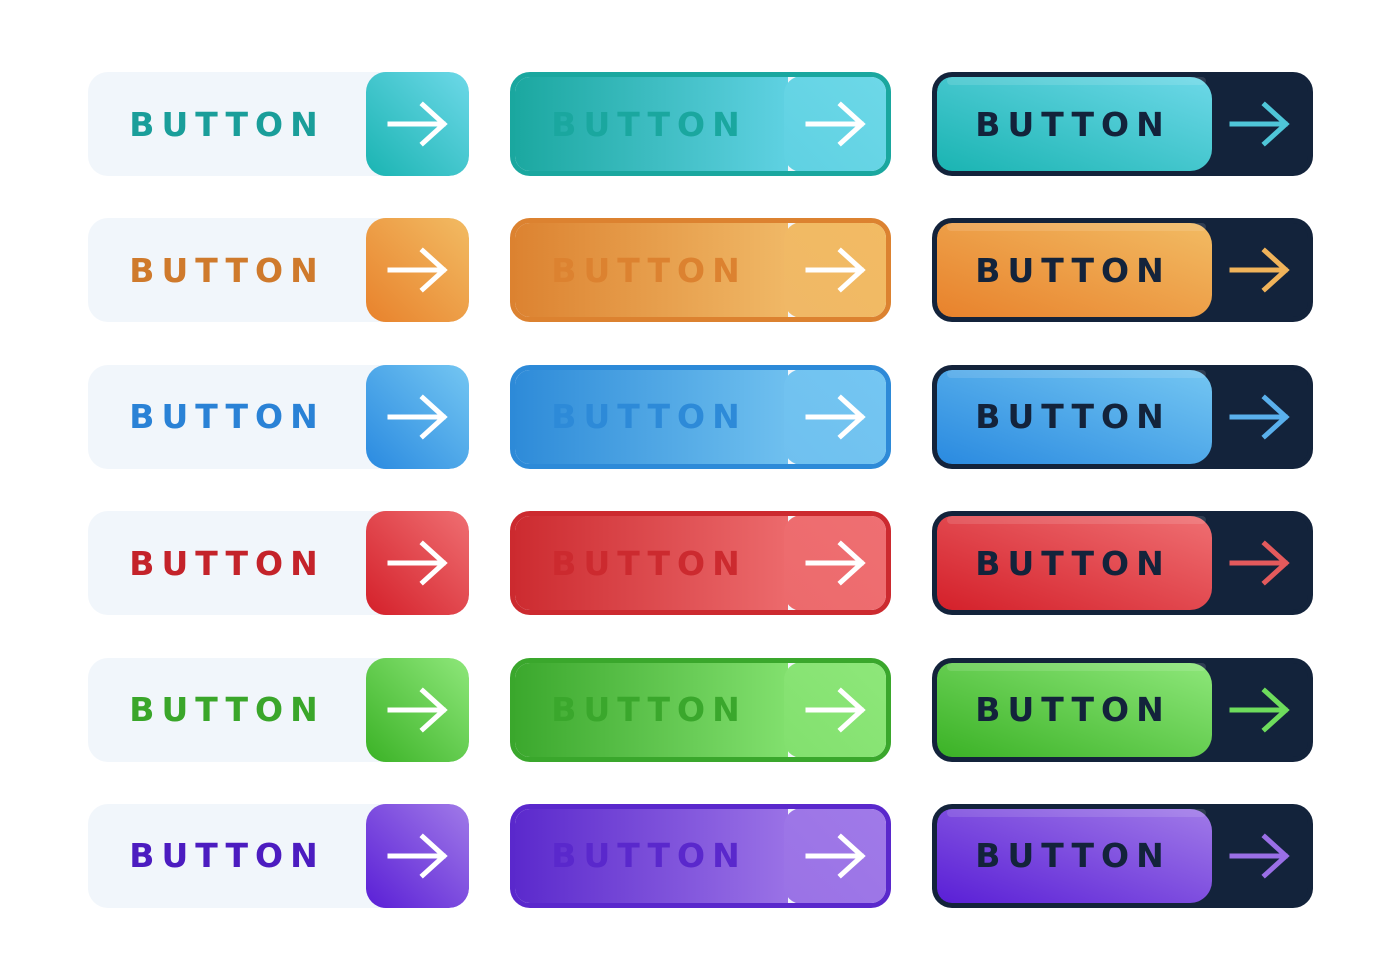 The height and width of the screenshot is (980, 1400). I want to click on button-orange-soft: BUTTON, so click(278, 270).